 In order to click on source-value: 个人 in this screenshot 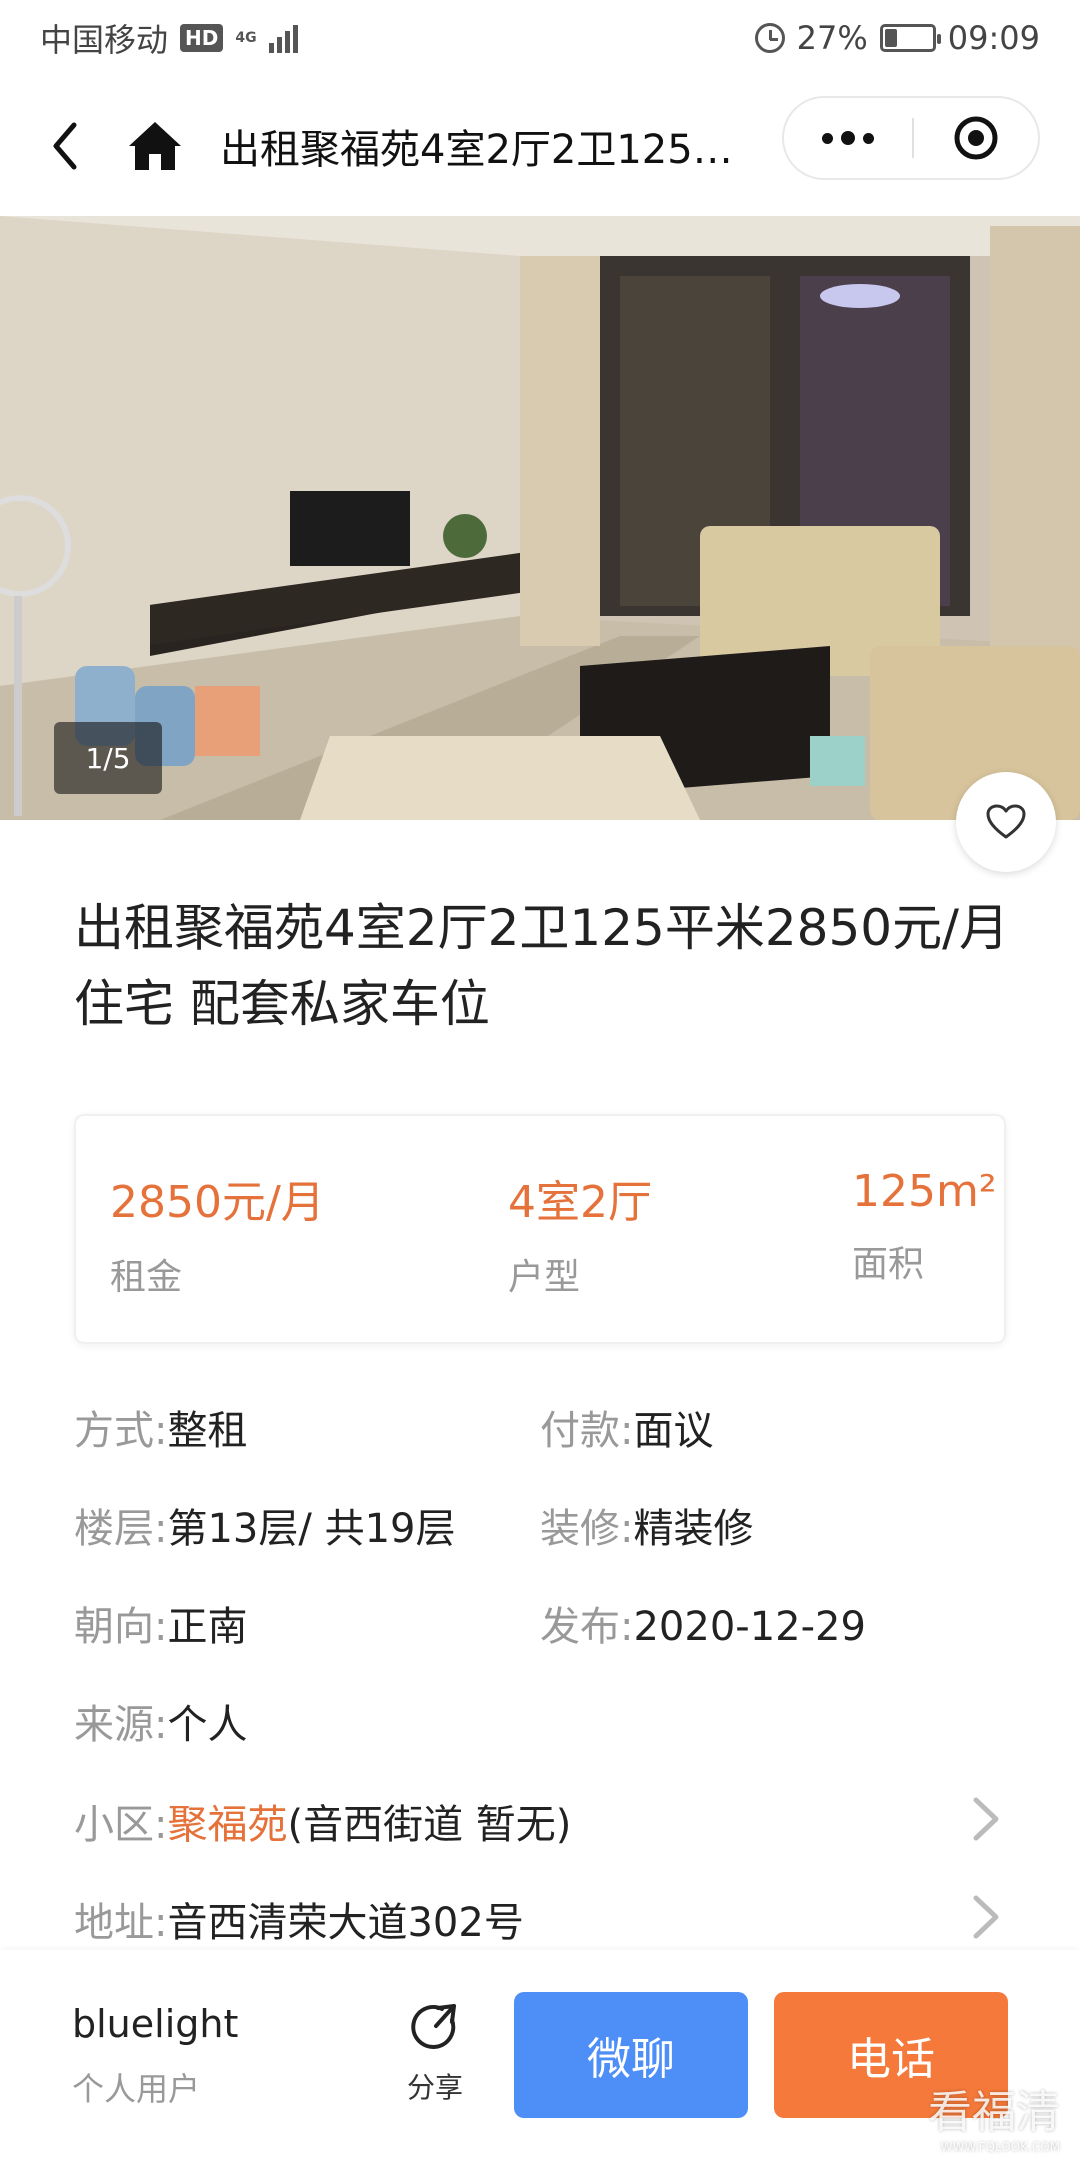, I will do `click(207, 1725)`.